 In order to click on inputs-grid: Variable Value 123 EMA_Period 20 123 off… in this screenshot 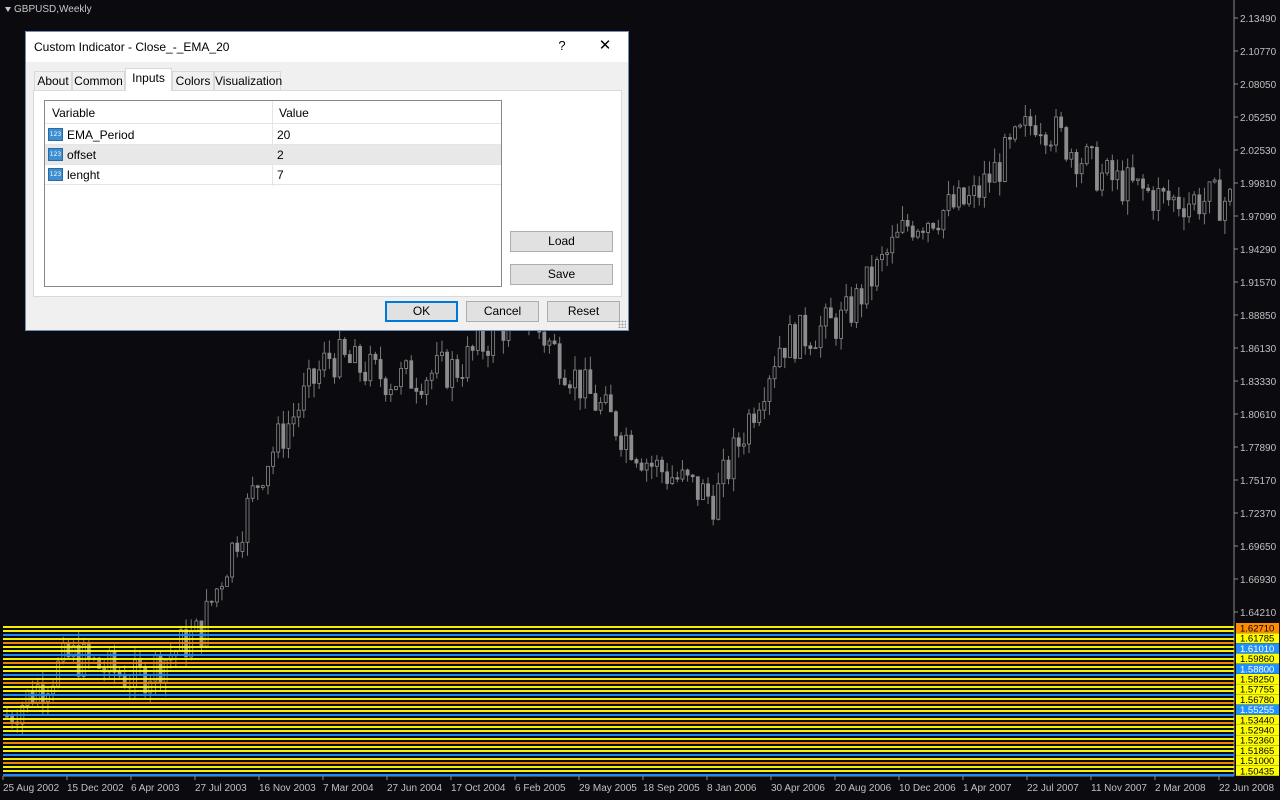, I will do `click(273, 193)`.